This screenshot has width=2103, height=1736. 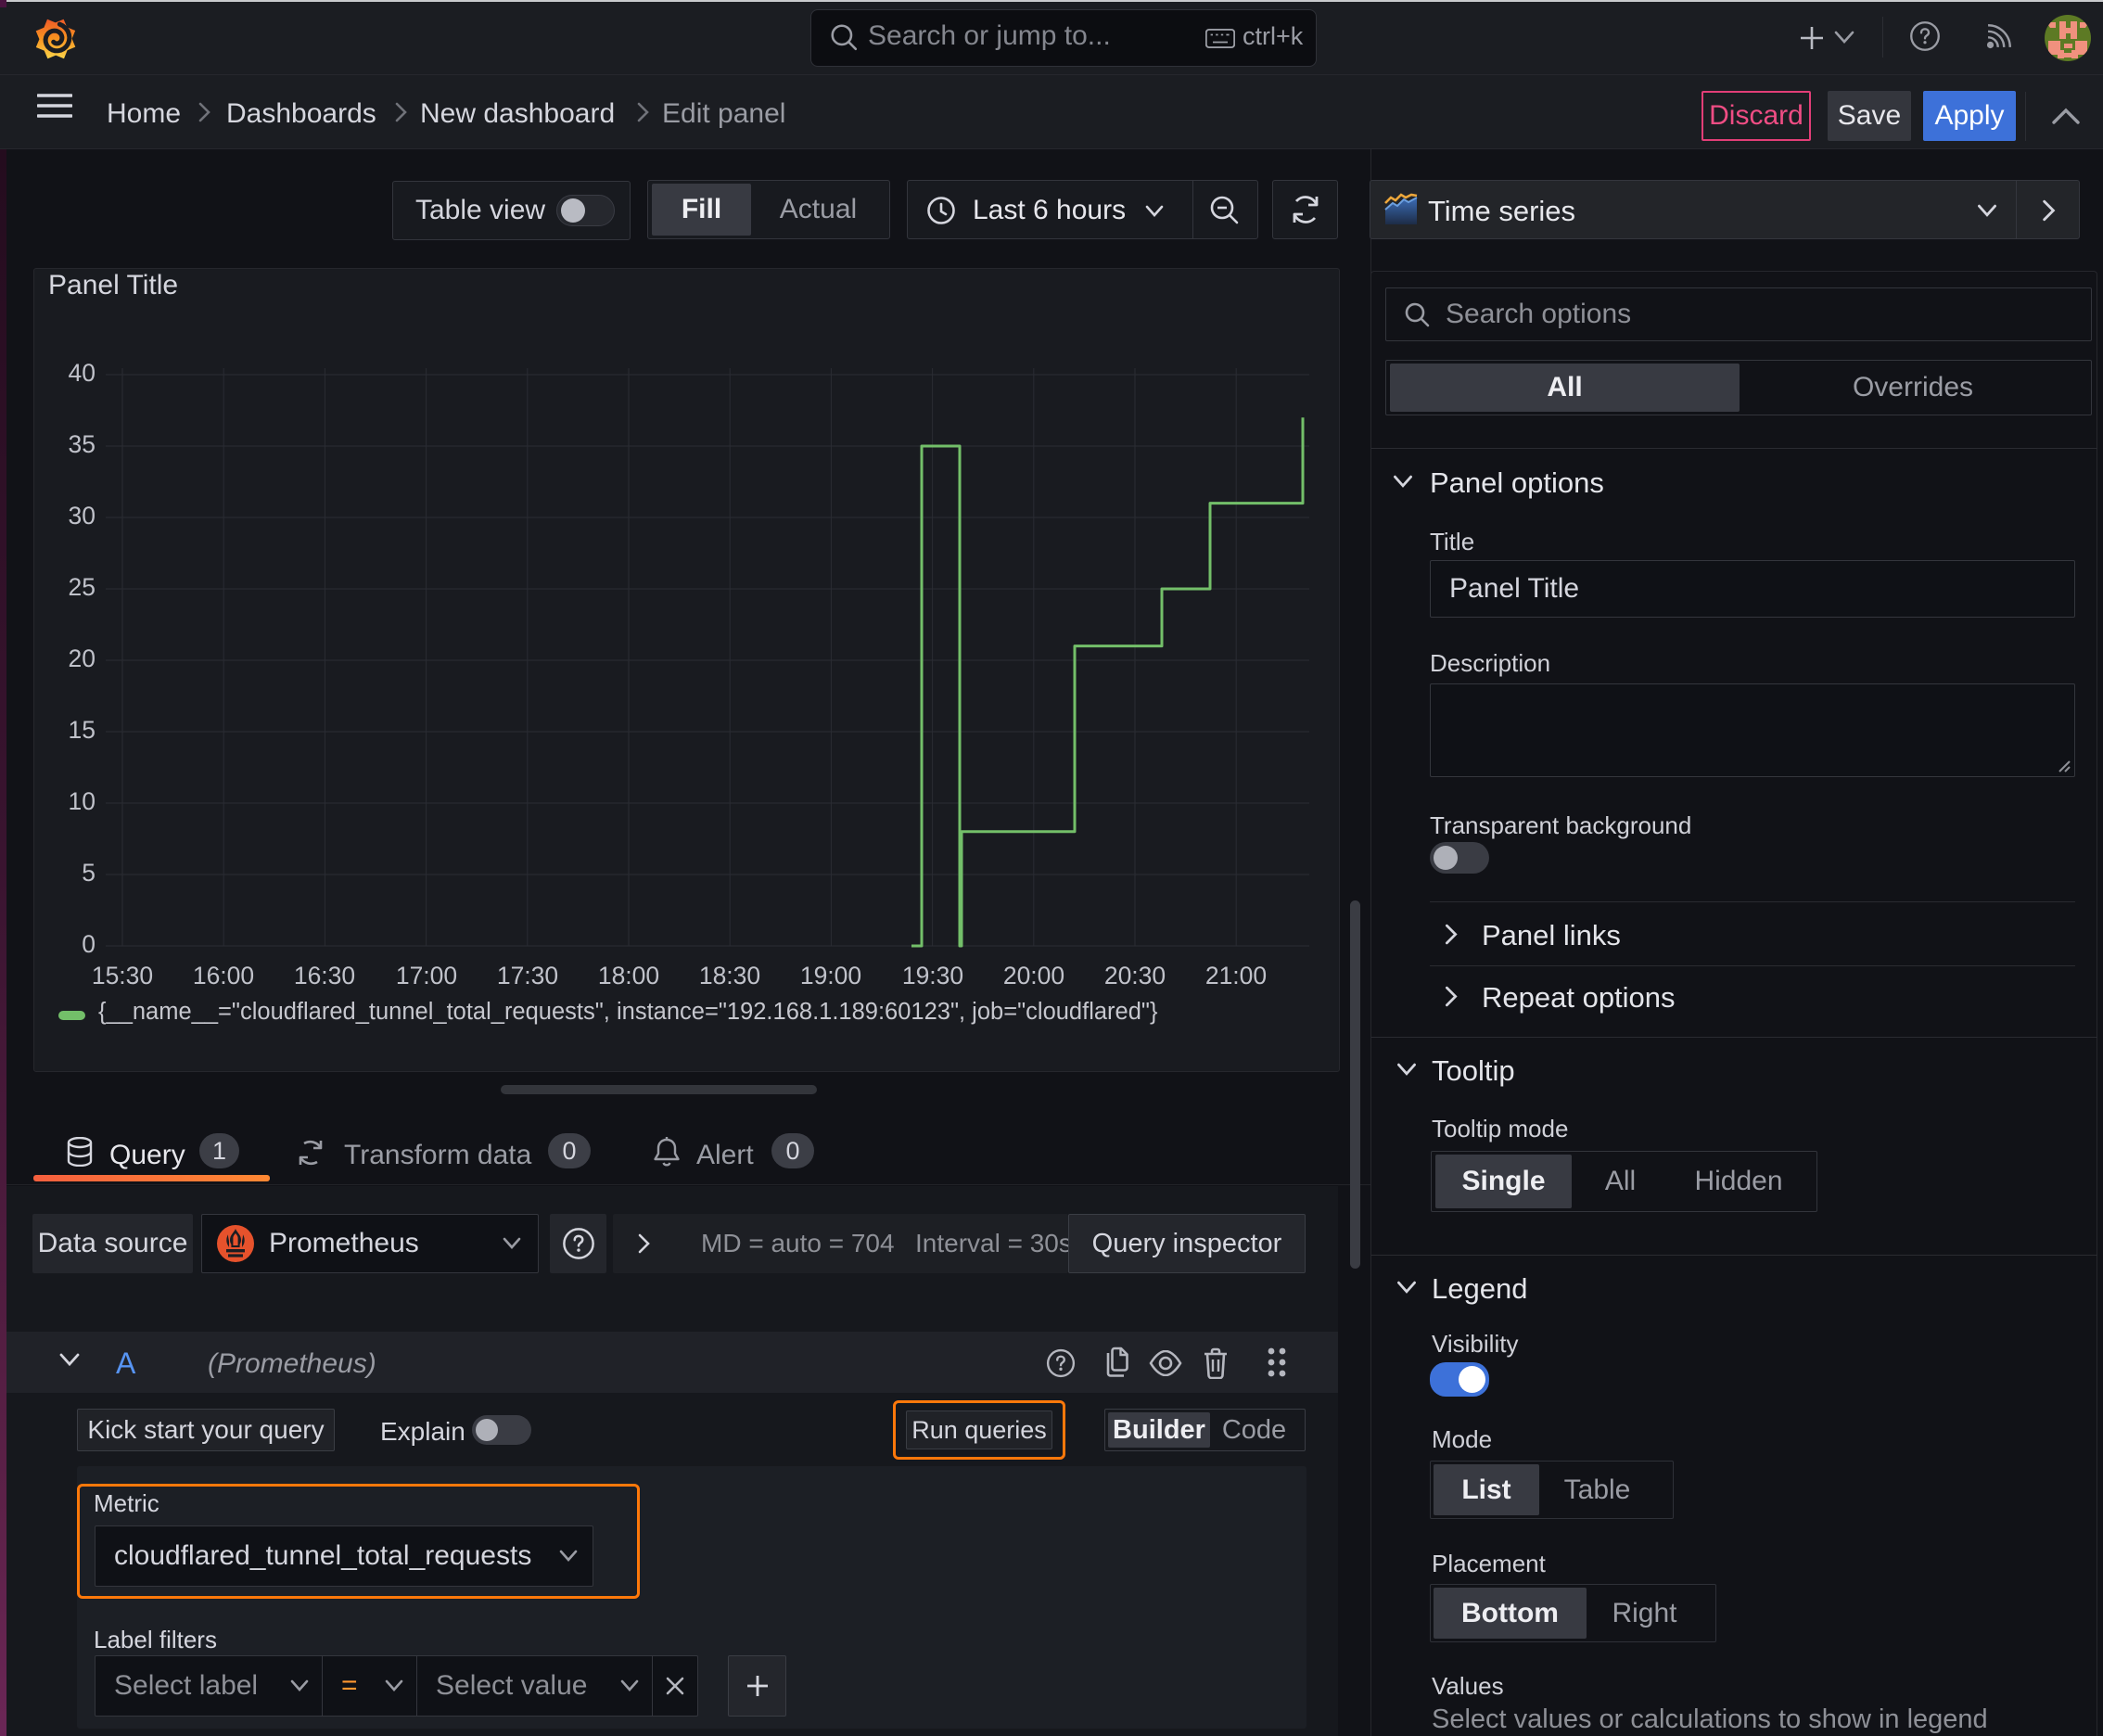 What do you see at coordinates (89, 873) in the screenshot?
I see `svg-text: 5` at bounding box center [89, 873].